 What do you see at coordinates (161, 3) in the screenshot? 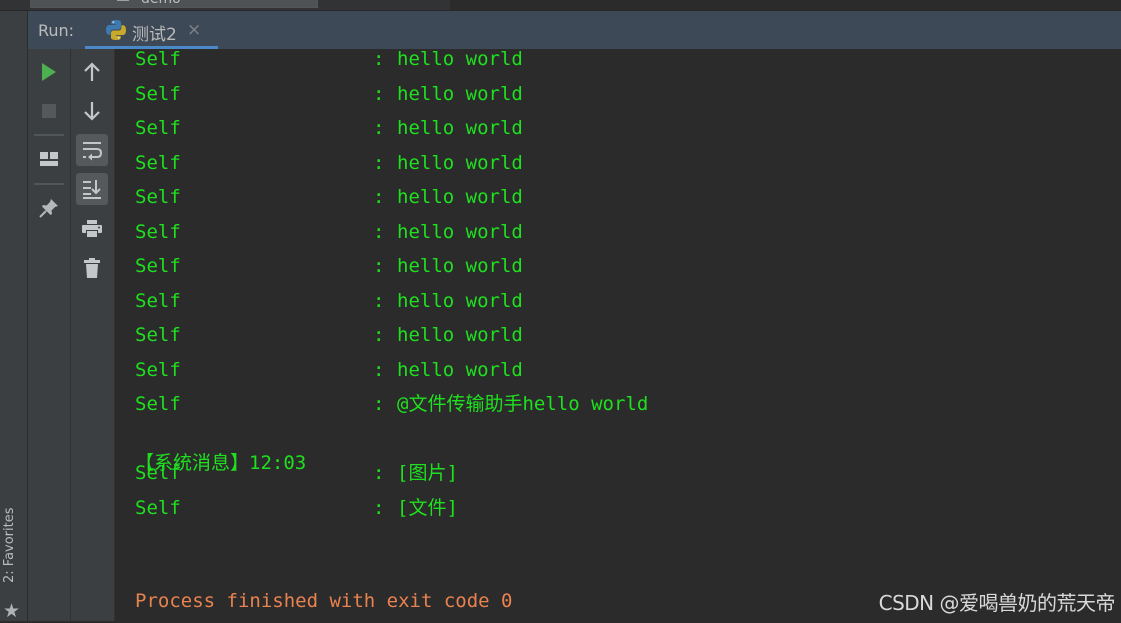
I see `editor-tab-label: demo` at bounding box center [161, 3].